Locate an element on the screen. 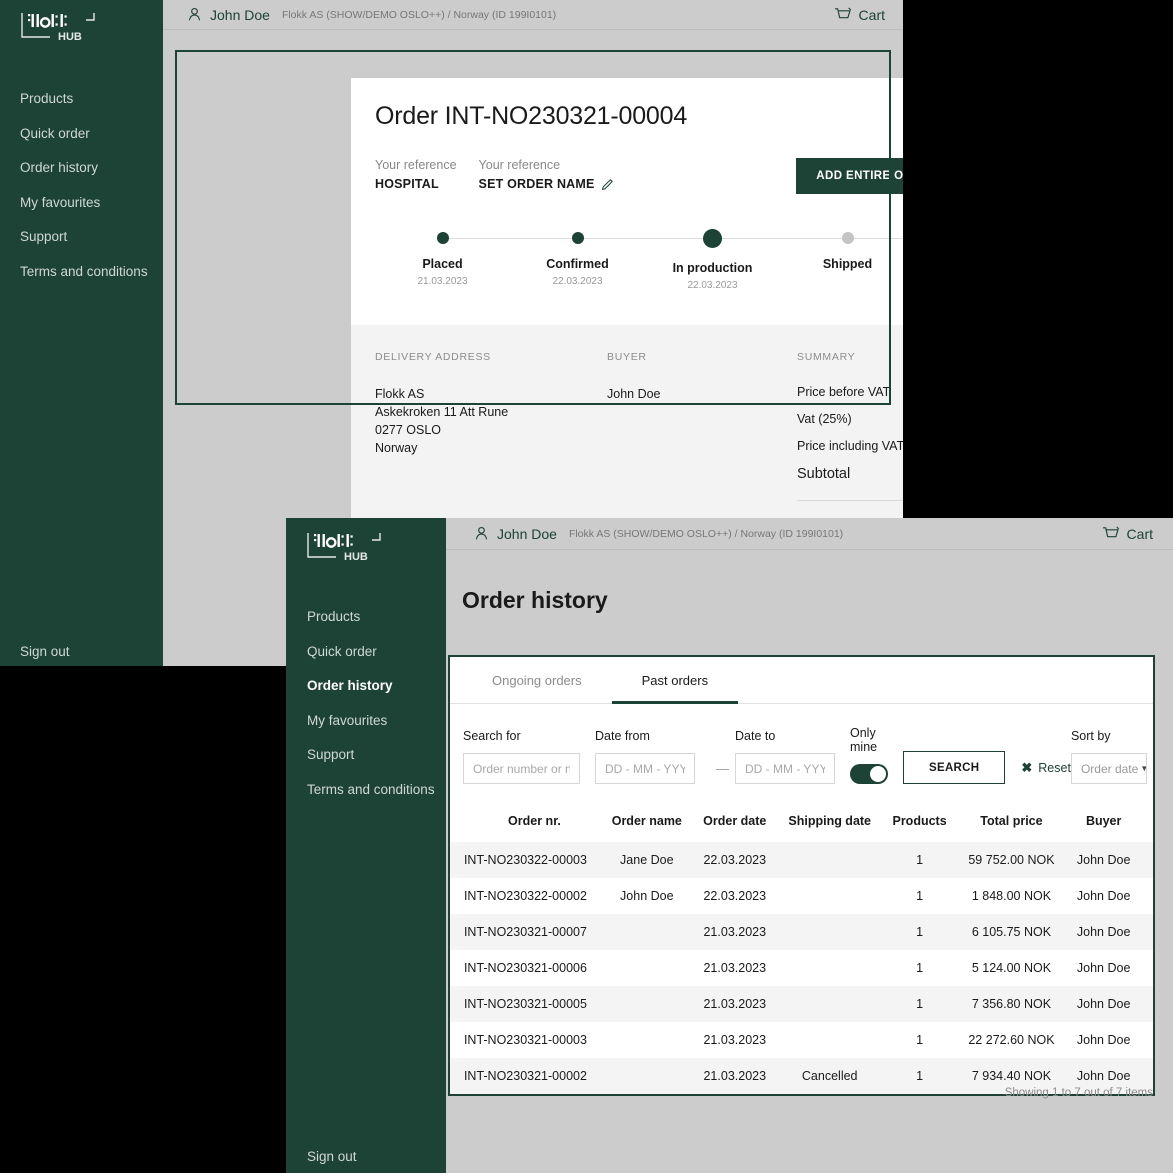  cart-button-window2: Cart is located at coordinates (1127, 534).